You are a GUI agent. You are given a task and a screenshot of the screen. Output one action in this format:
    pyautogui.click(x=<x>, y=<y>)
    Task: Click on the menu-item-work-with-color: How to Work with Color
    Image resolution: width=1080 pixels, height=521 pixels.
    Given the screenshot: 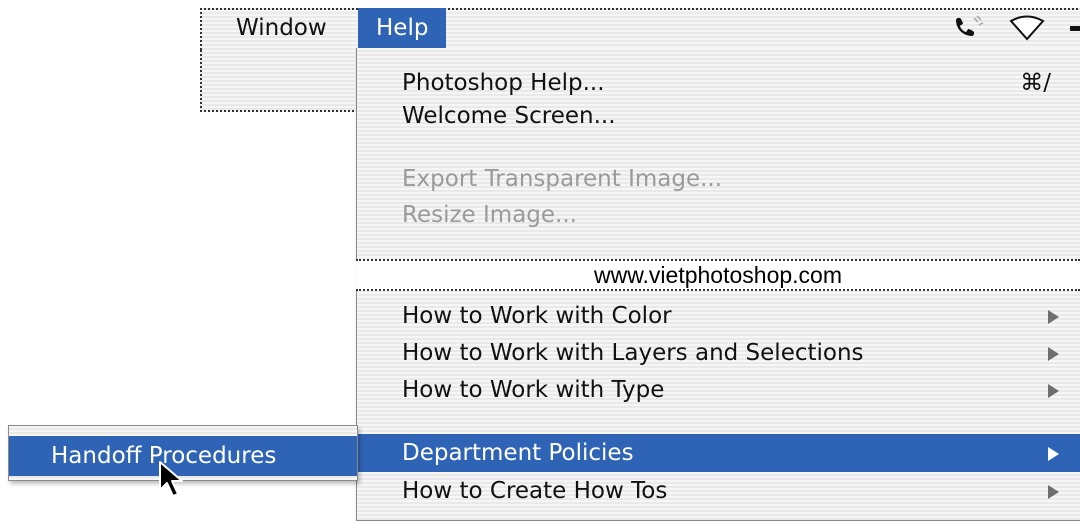 What is the action you would take?
    pyautogui.click(x=718, y=316)
    